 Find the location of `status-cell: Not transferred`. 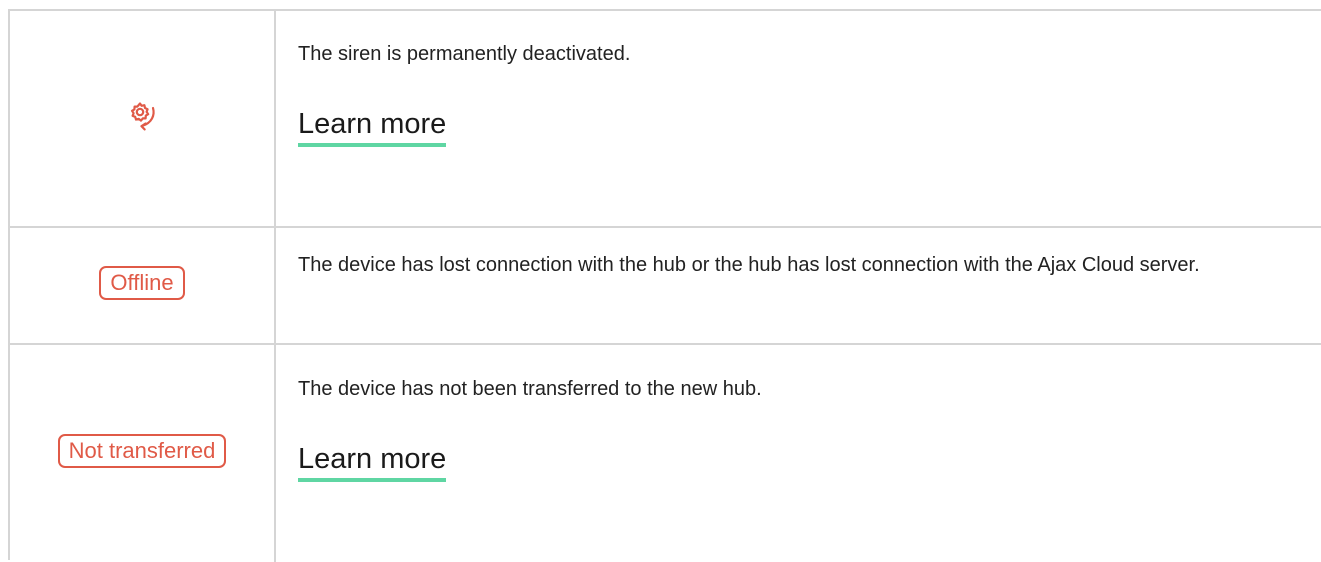

status-cell: Not transferred is located at coordinates (142, 453).